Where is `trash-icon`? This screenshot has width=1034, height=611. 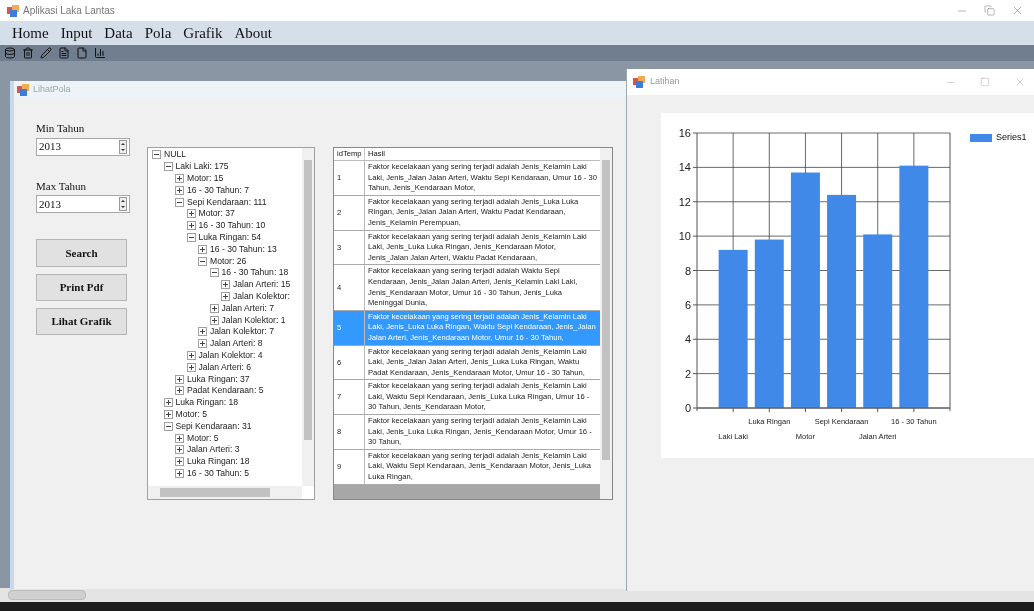 trash-icon is located at coordinates (28, 53).